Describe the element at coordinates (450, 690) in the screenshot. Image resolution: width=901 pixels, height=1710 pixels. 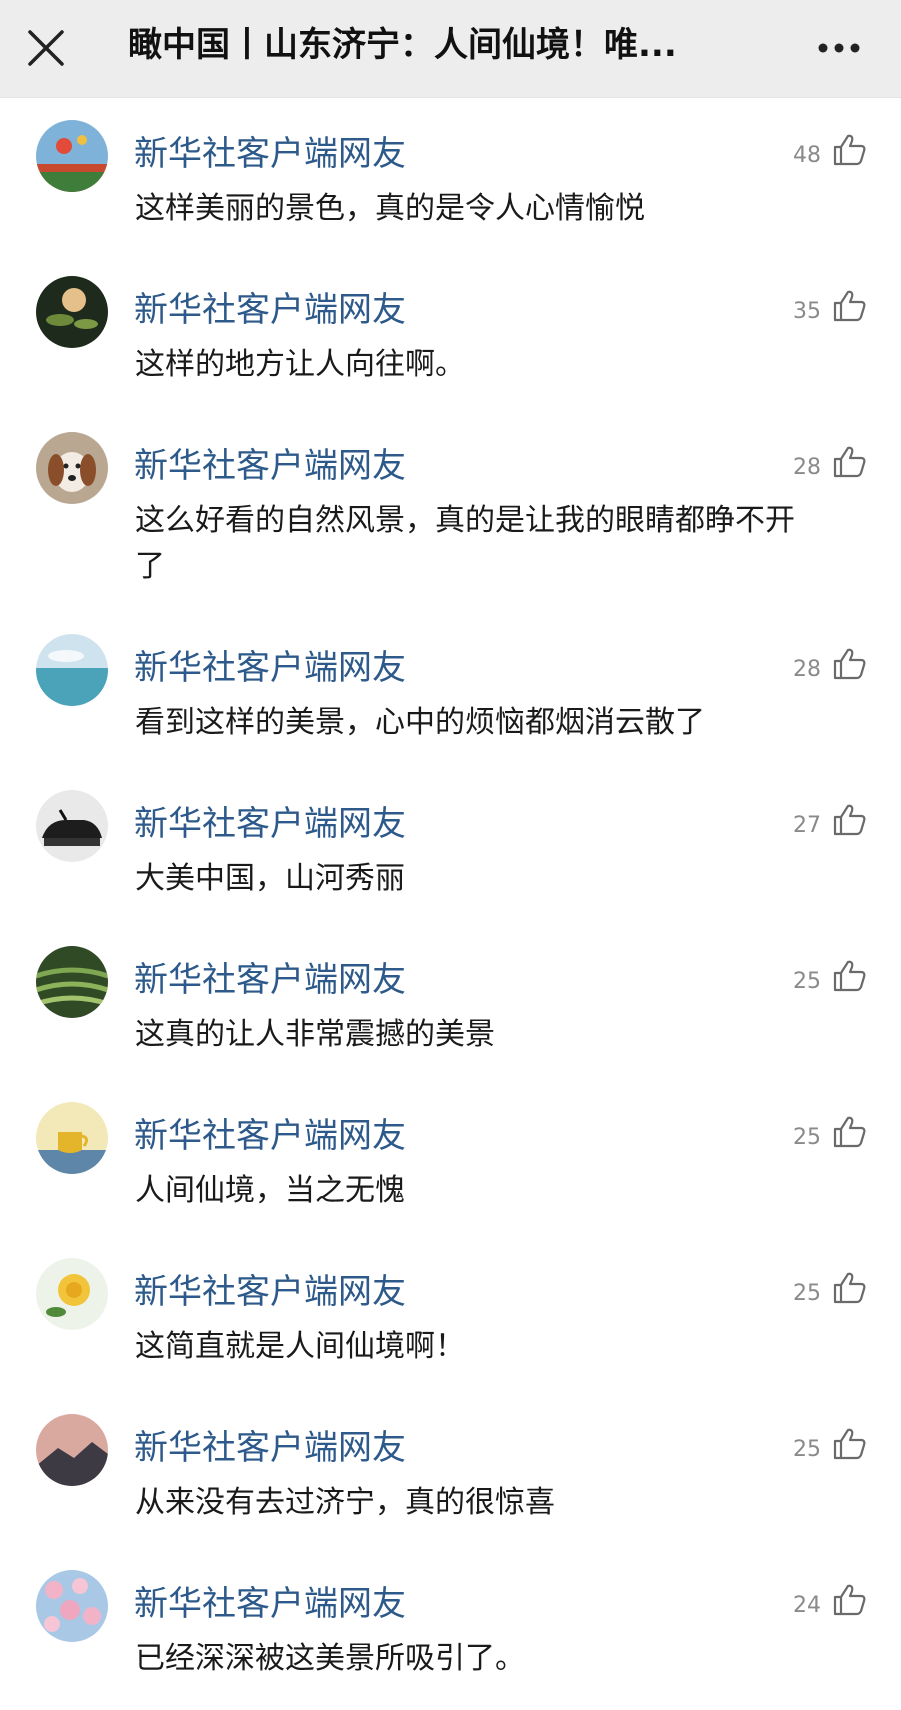
I see `comment-item: 新华社客户端网友 28 看到这样的美景，心中的烦恼都烟消云散了` at that location.